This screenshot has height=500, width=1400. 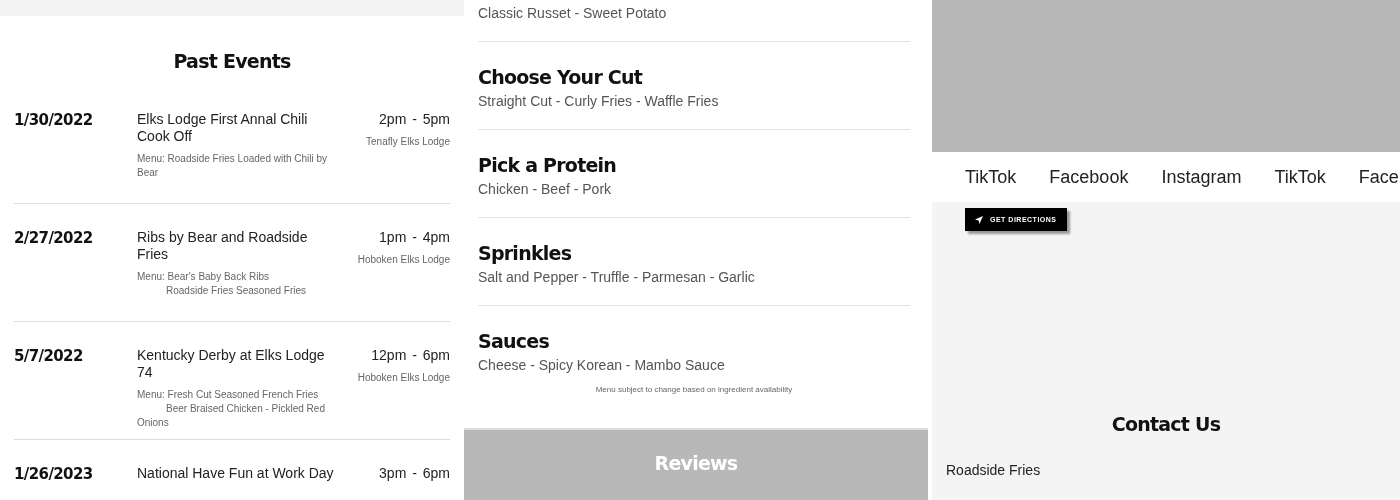 What do you see at coordinates (223, 246) in the screenshot?
I see `event-title: Ribs by Bear and Roadside Fries` at bounding box center [223, 246].